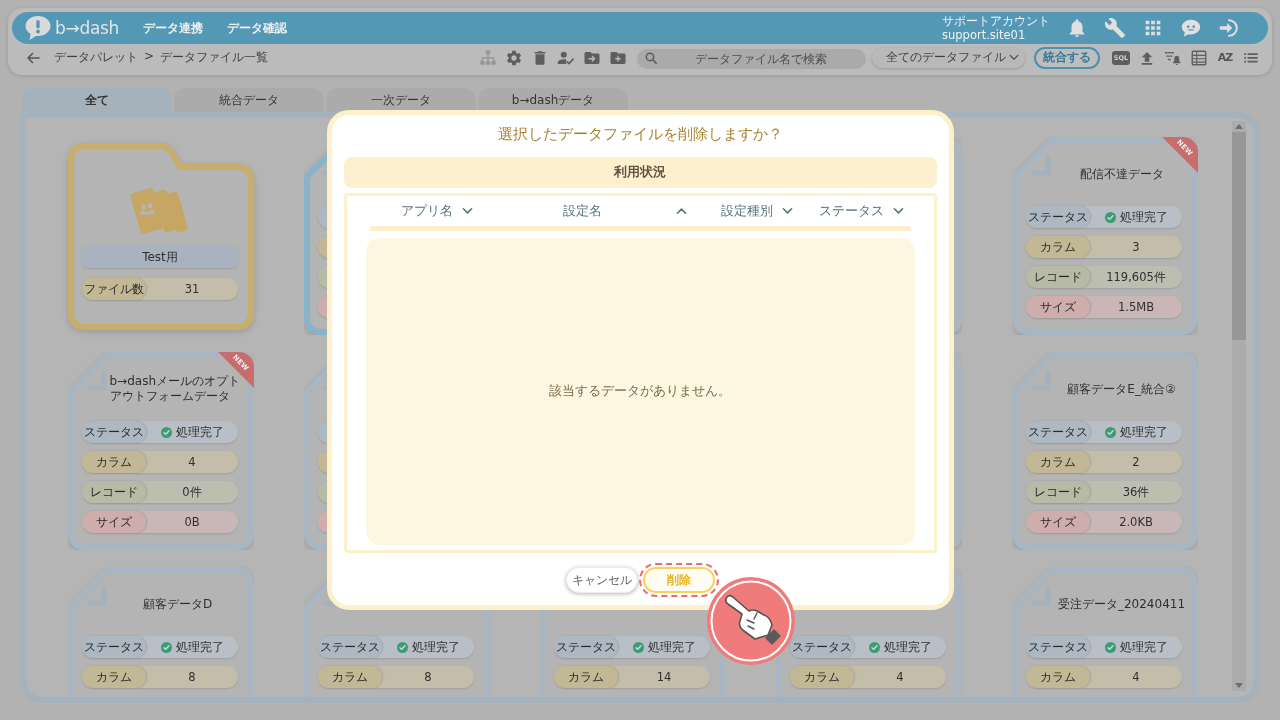 This screenshot has width=1280, height=720. I want to click on file-title: 顧客データD, so click(177, 604).